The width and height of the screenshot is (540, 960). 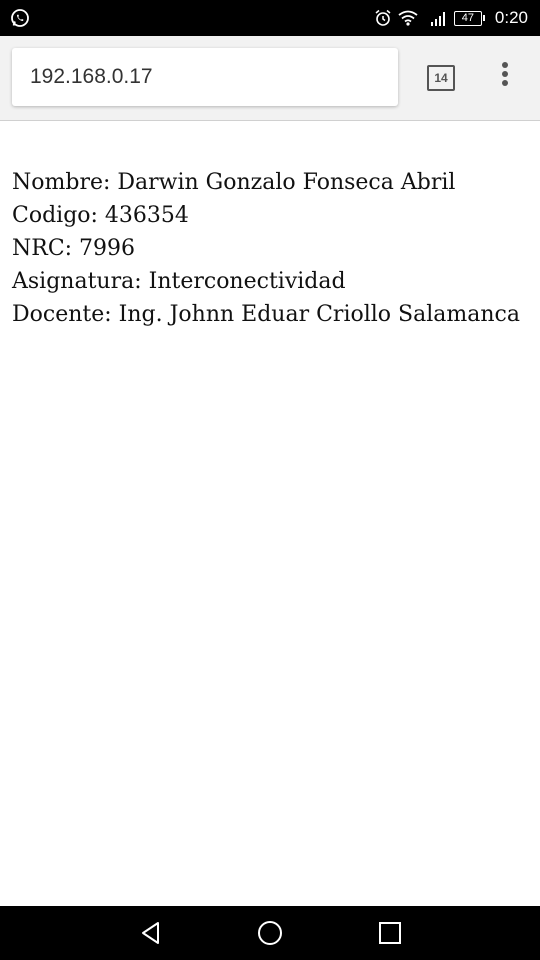 I want to click on battery-icon: 47, so click(x=469, y=18).